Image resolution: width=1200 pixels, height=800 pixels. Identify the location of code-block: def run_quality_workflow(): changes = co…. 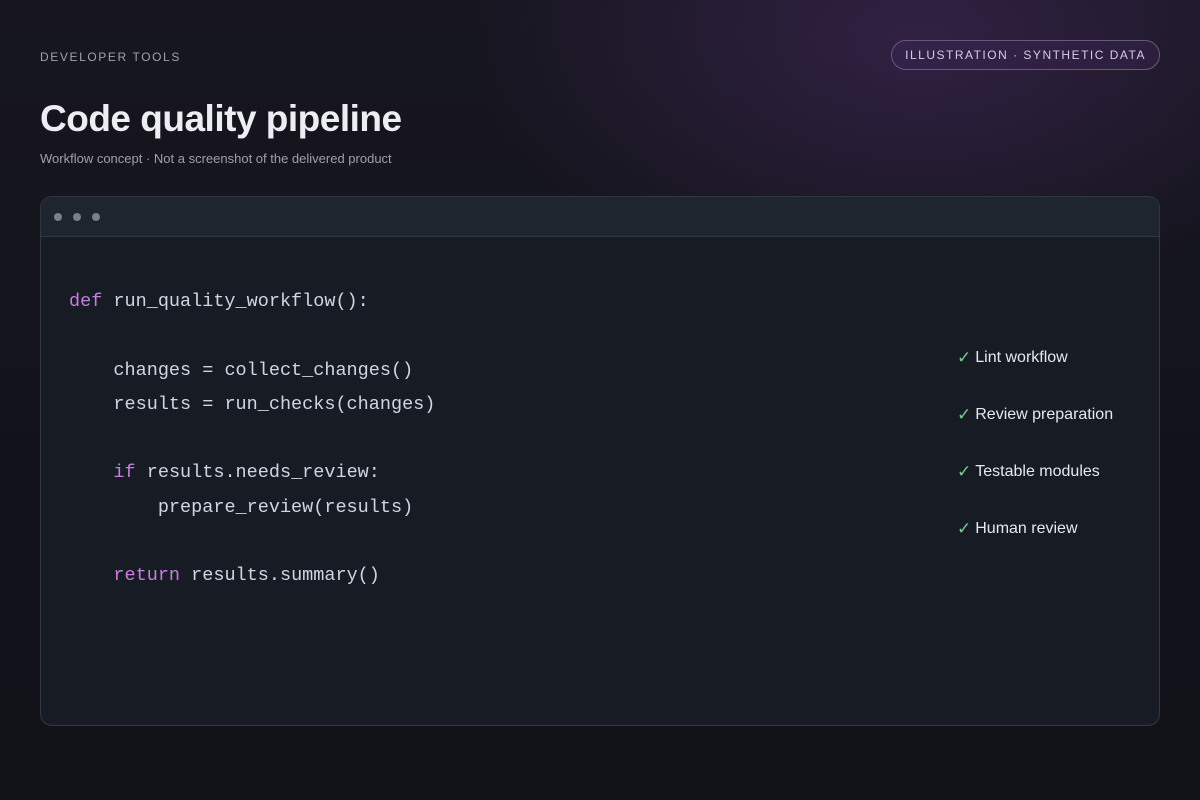
(252, 439).